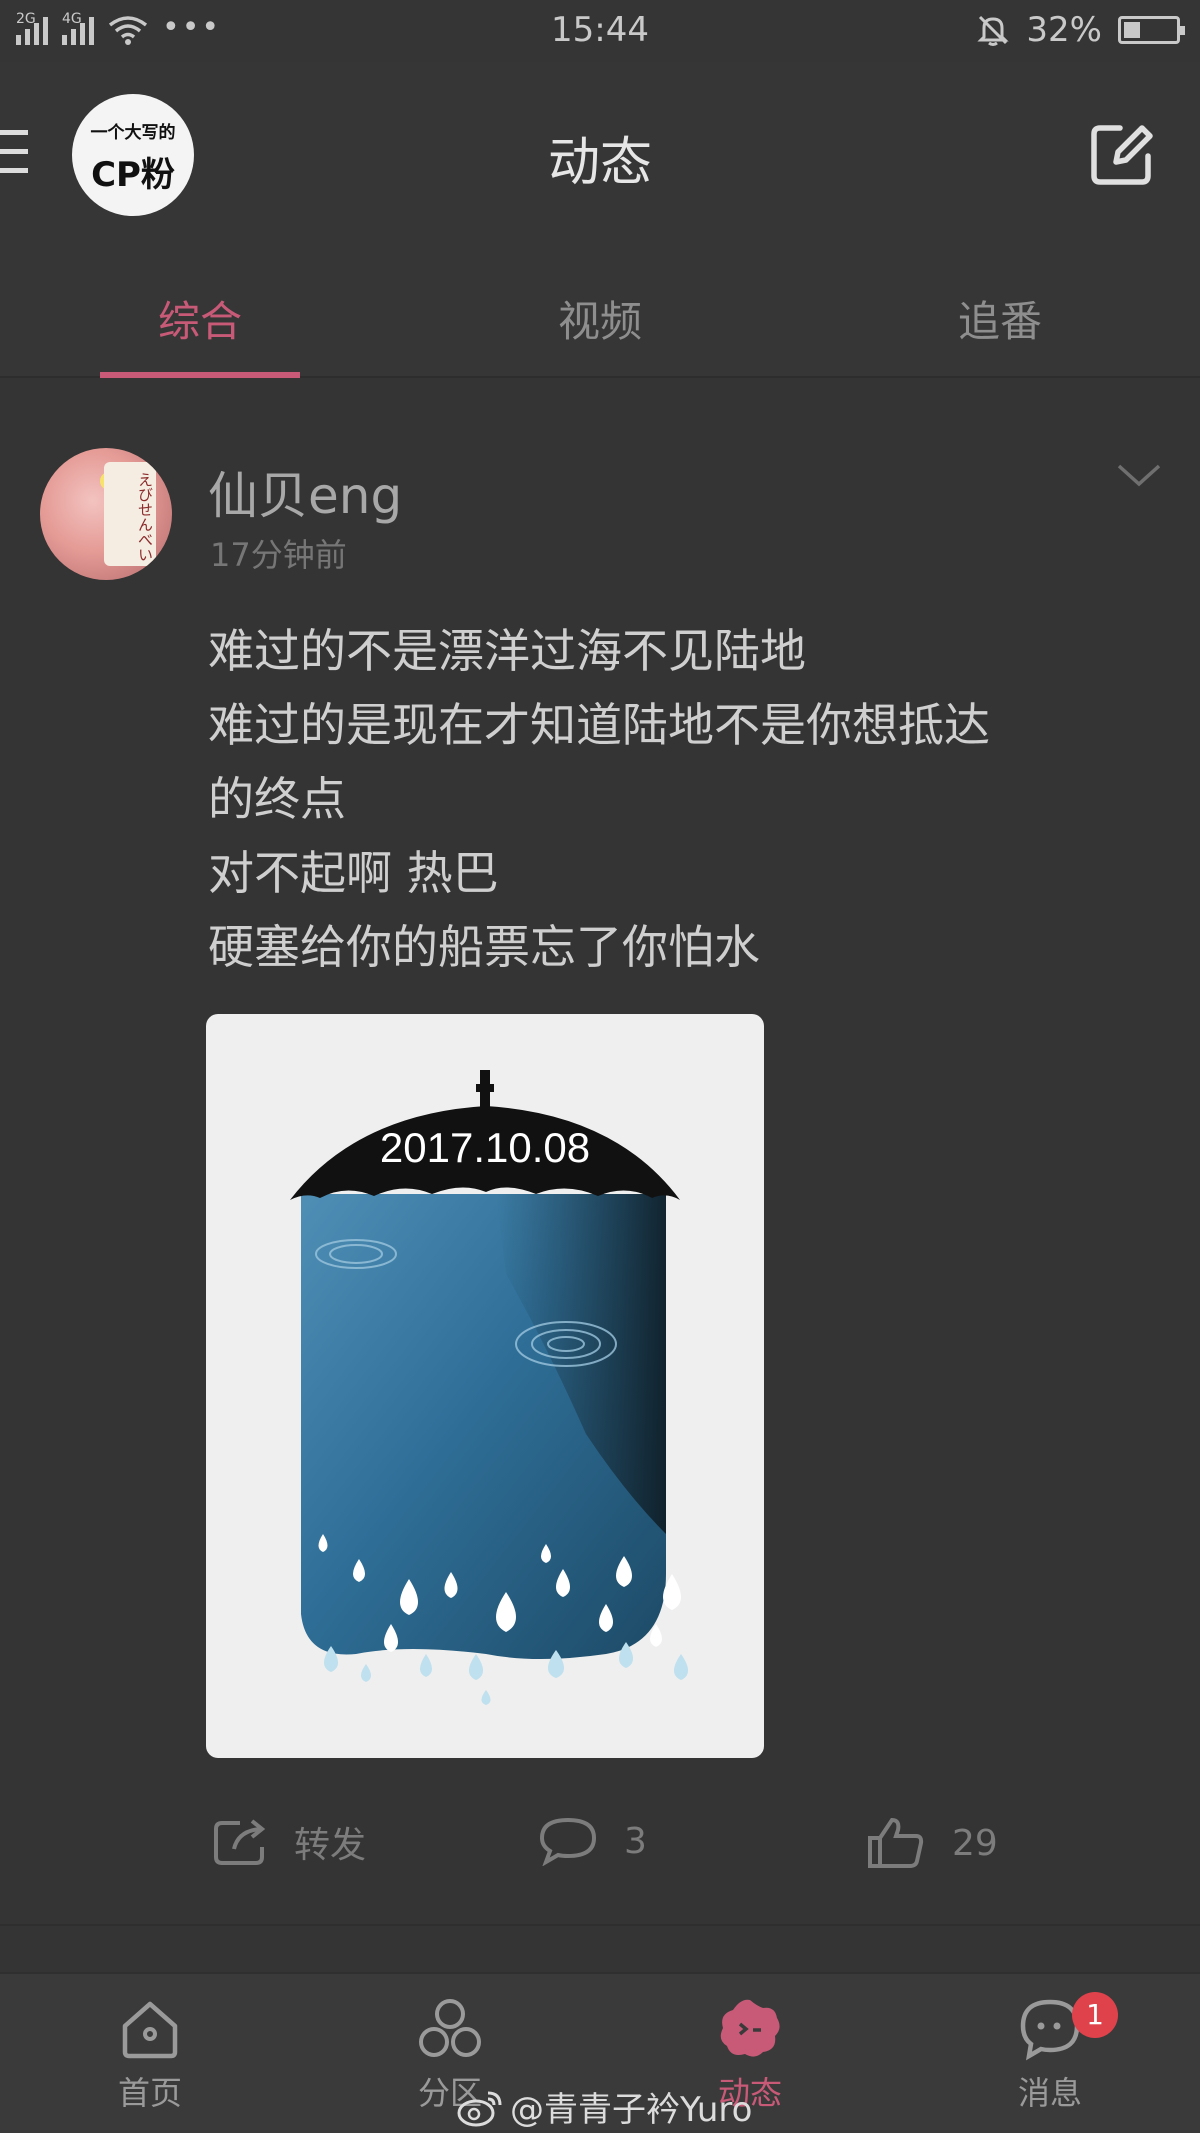  Describe the element at coordinates (200, 375) in the screenshot. I see `active-tab-indicator` at that location.